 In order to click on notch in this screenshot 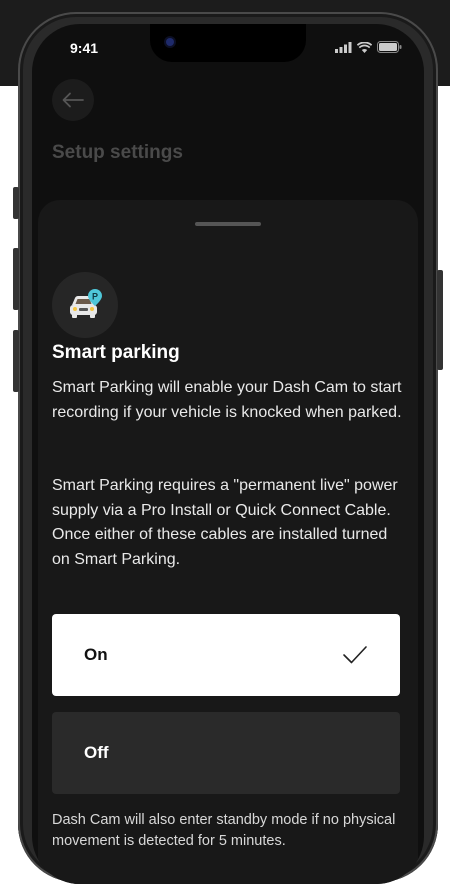, I will do `click(228, 43)`.